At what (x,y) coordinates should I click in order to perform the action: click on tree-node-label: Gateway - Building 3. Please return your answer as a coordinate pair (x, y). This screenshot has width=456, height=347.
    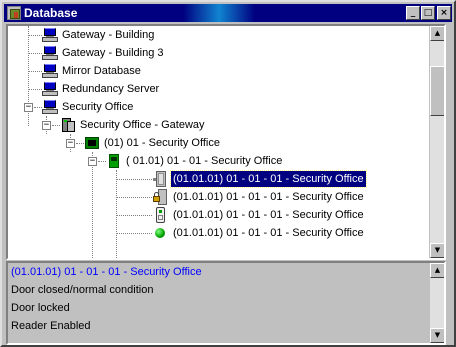
    Looking at the image, I should click on (113, 53).